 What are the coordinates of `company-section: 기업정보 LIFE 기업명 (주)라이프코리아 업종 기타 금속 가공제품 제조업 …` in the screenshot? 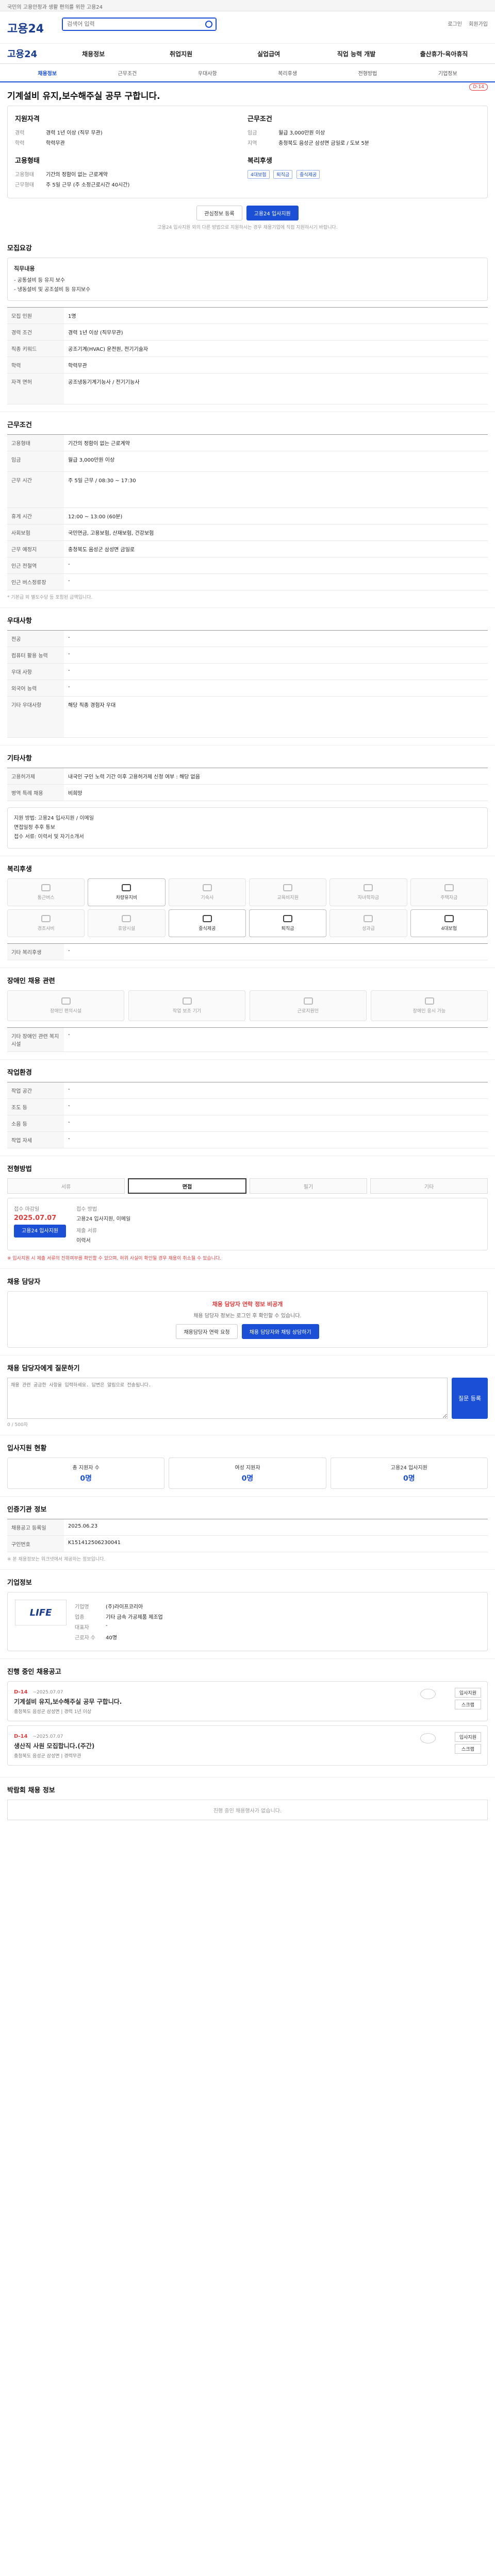 It's located at (247, 1614).